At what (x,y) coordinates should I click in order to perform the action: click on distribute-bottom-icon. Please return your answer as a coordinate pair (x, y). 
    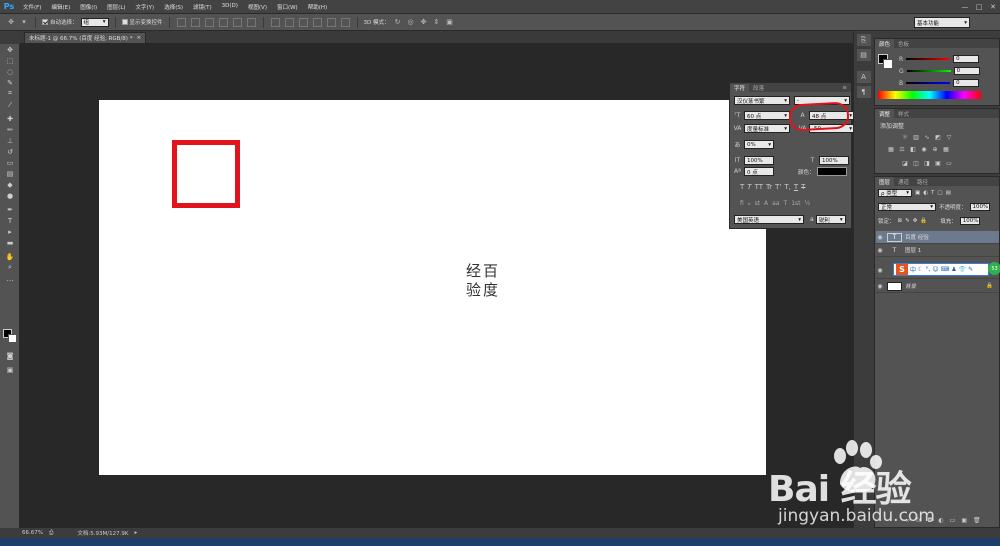
    Looking at the image, I should click on (303, 22).